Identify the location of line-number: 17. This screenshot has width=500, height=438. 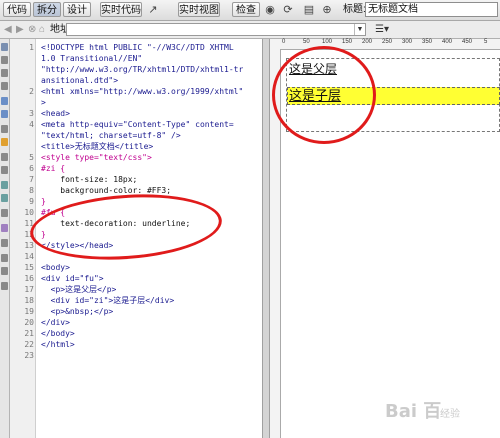
(29, 289).